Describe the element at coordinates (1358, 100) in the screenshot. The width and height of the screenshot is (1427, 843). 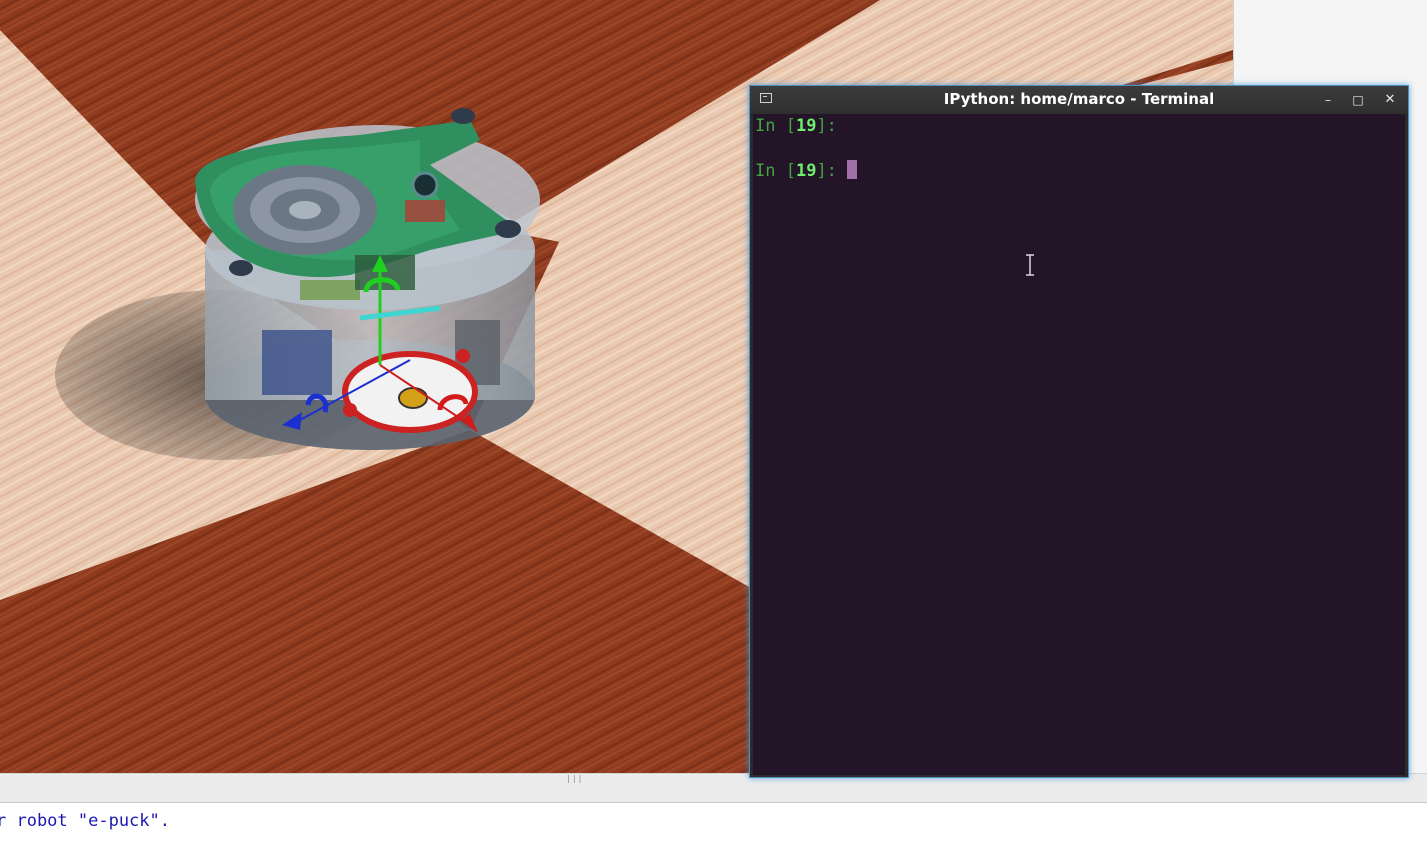
I see `maximize-button: □` at that location.